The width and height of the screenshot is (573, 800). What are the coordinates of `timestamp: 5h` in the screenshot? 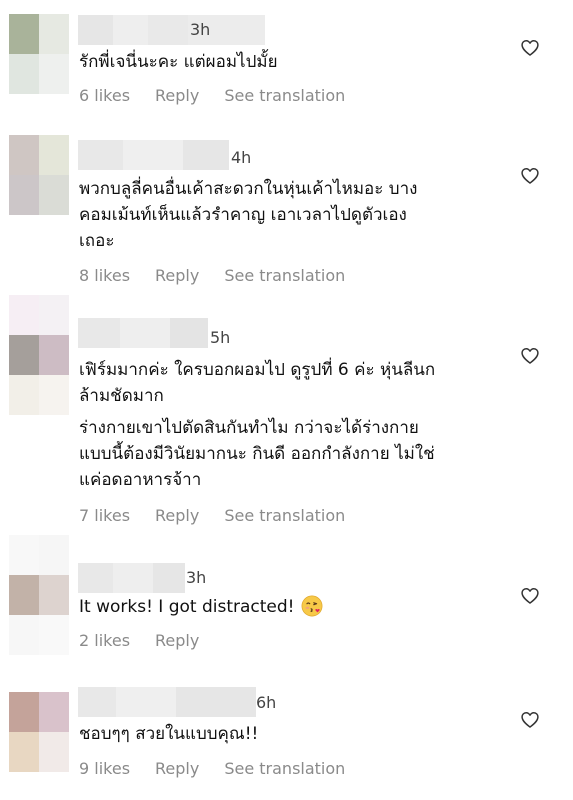 It's located at (220, 337).